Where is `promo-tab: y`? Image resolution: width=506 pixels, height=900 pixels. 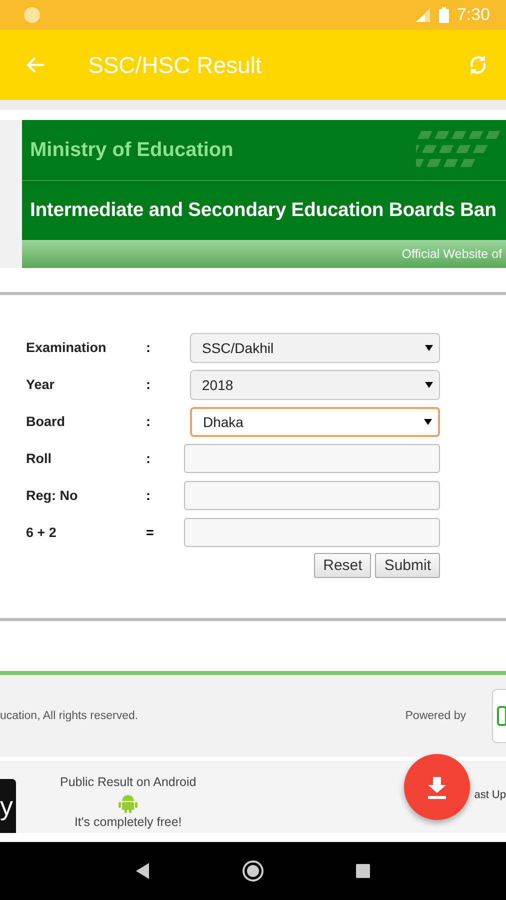 promo-tab: y is located at coordinates (8, 806).